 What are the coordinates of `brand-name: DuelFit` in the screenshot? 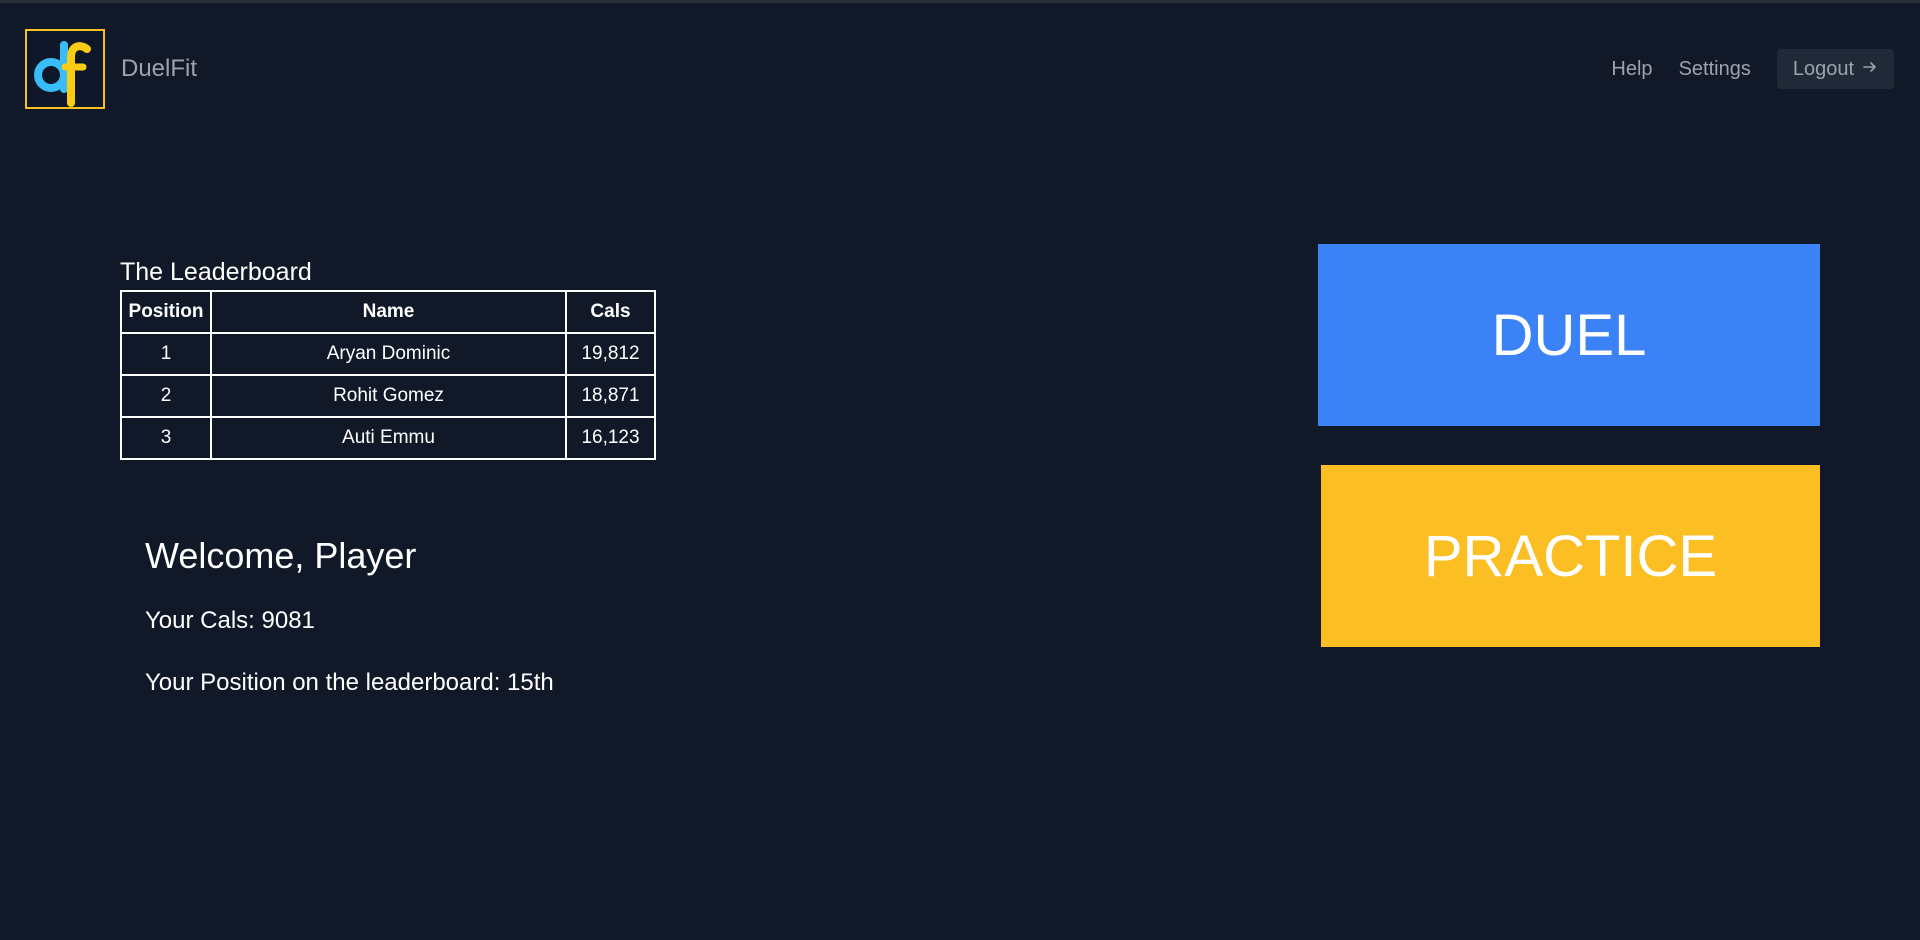 It's located at (159, 69).